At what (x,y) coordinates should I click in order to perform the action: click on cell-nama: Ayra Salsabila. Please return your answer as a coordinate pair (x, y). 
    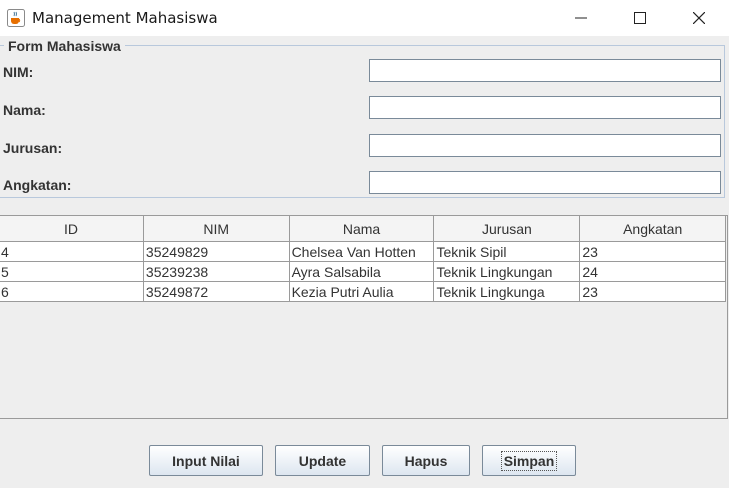
    Looking at the image, I should click on (362, 271).